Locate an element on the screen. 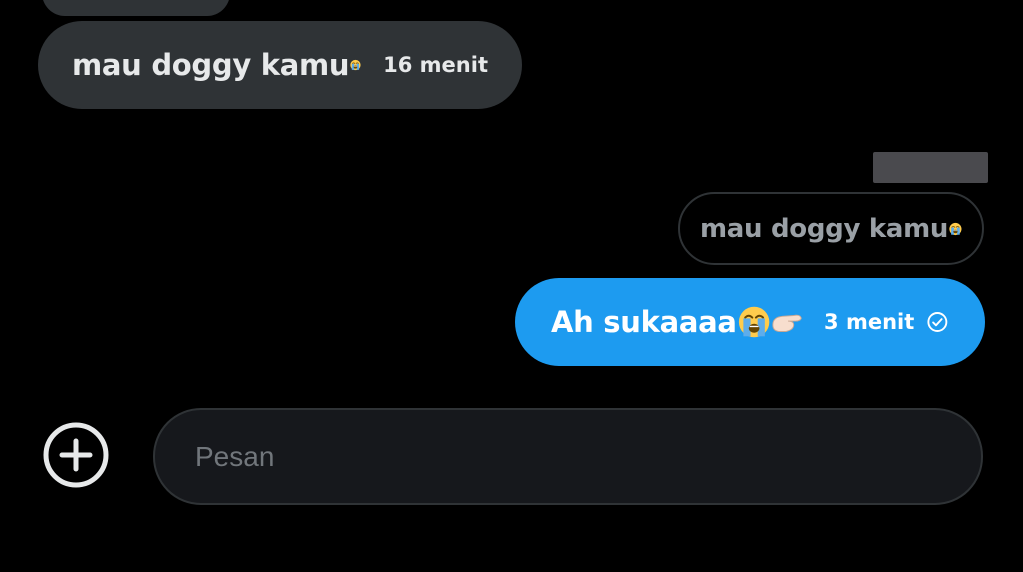  sent-message-bubble: Ah sukaaaa 3 menit is located at coordinates (750, 322).